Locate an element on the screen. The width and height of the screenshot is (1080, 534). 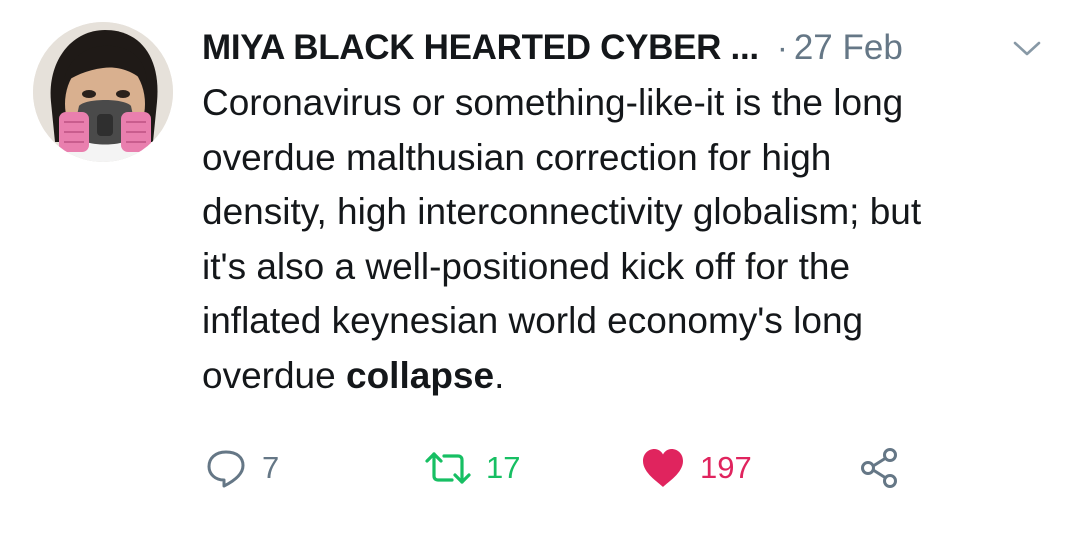
like-button: 197 is located at coordinates (696, 468).